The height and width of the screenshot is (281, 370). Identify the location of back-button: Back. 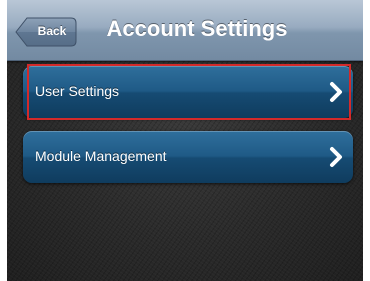
(46, 32).